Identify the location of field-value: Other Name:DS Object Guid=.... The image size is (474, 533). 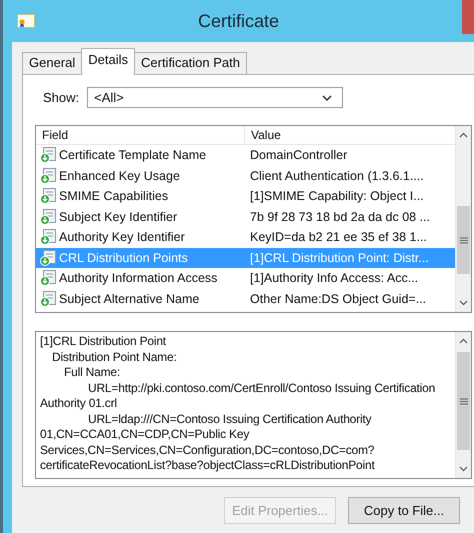
(338, 299).